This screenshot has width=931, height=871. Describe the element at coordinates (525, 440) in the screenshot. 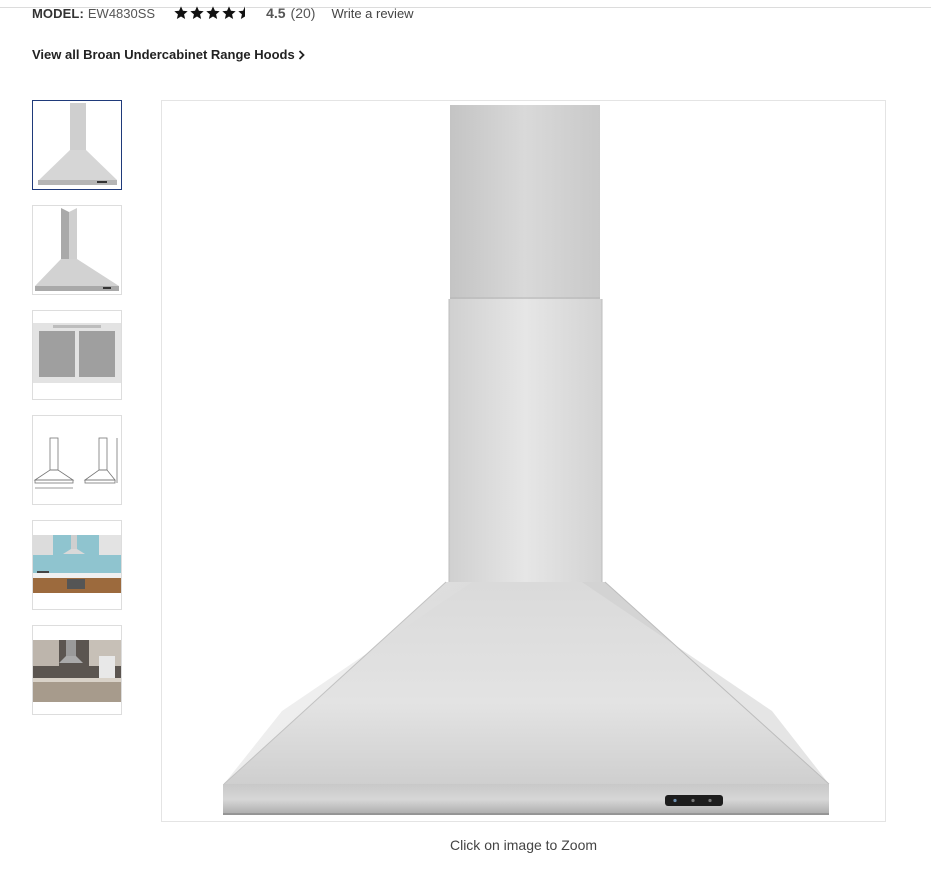

I see `chimney-lower` at that location.